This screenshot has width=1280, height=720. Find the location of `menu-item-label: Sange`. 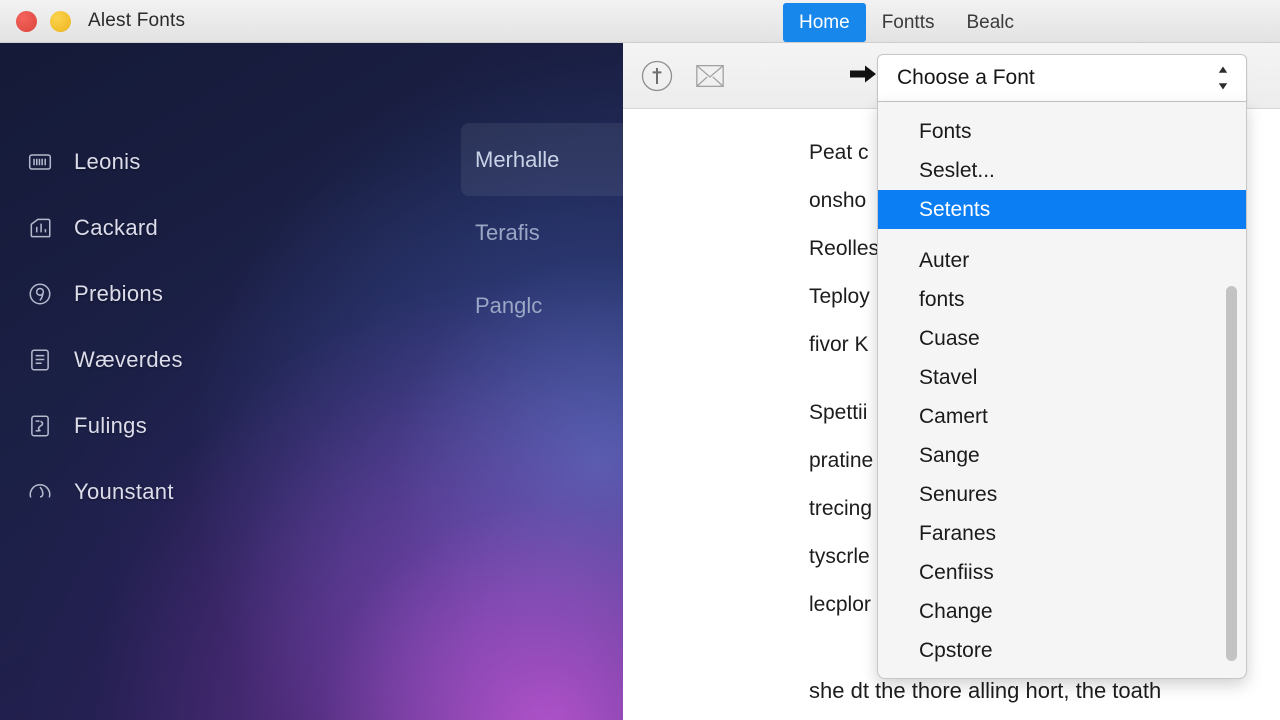

menu-item-label: Sange is located at coordinates (949, 455).